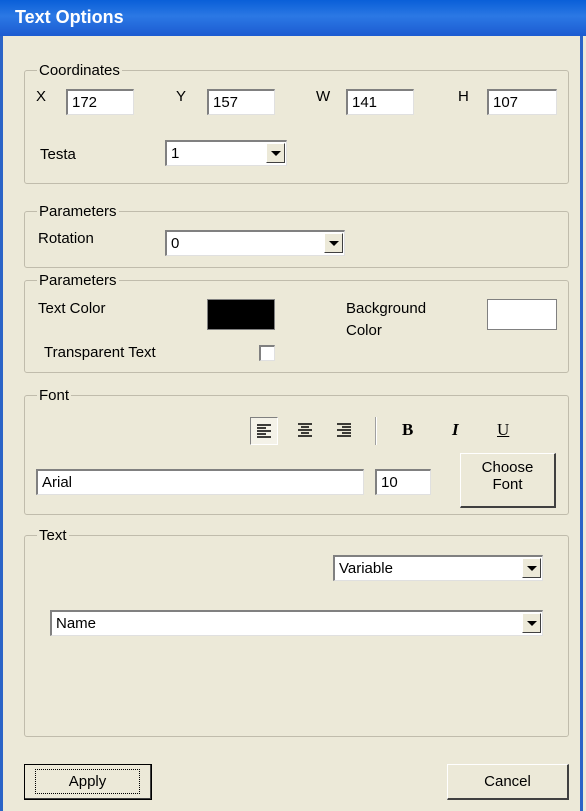 This screenshot has height=811, width=586. Describe the element at coordinates (455, 430) in the screenshot. I see `italic-button: I` at that location.